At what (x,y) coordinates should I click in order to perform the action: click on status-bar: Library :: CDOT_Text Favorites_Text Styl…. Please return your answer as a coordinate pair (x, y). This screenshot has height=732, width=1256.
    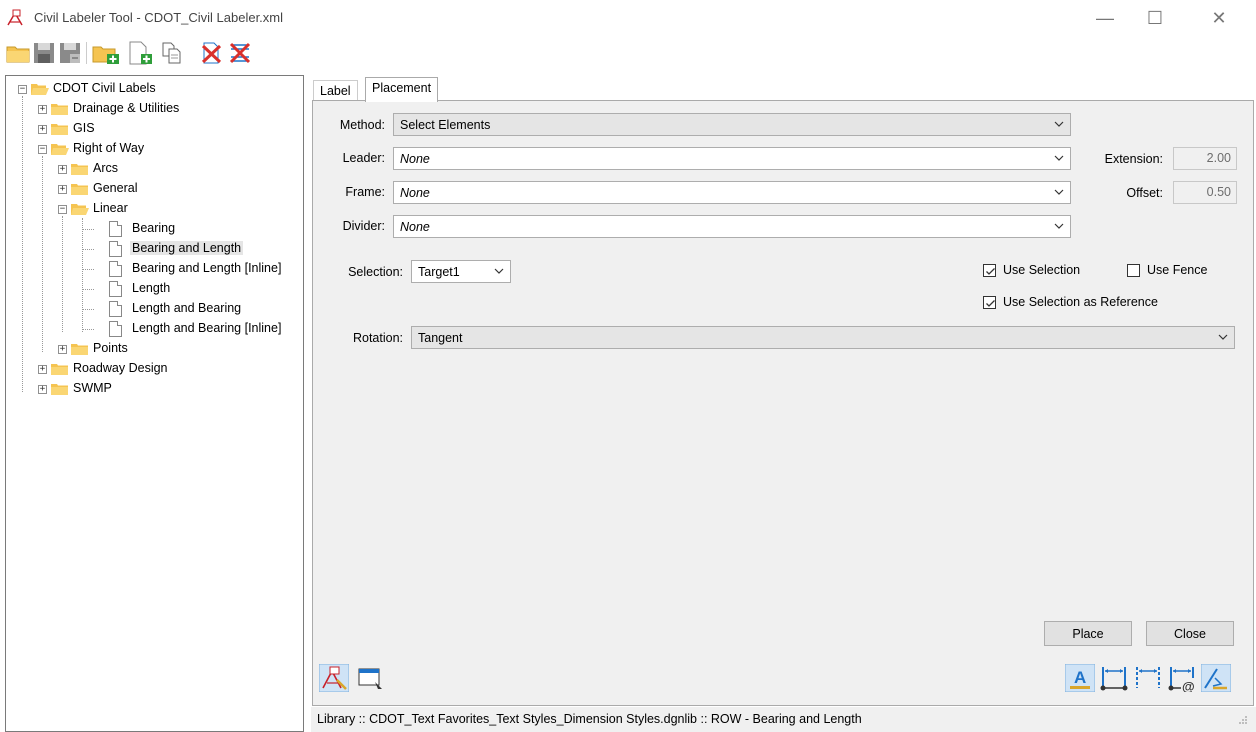
    Looking at the image, I should click on (783, 719).